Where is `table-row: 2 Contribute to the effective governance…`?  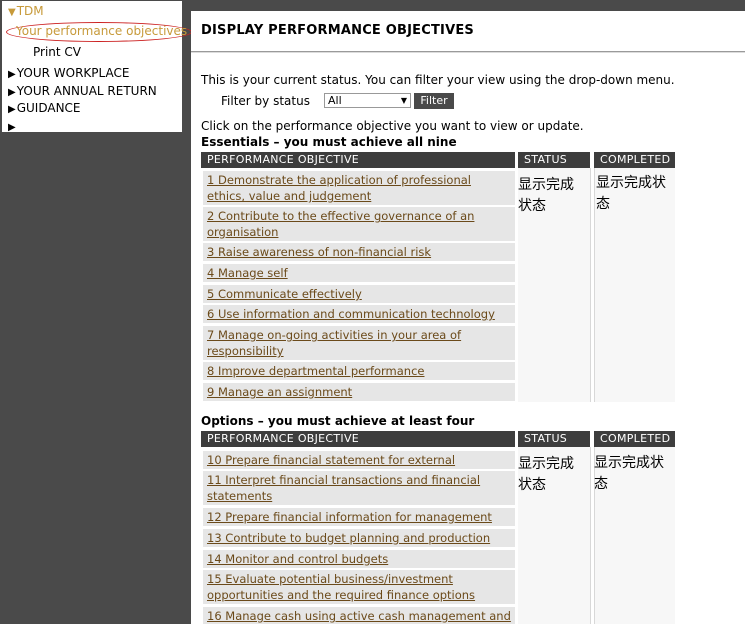 table-row: 2 Contribute to the effective governance… is located at coordinates (359, 224).